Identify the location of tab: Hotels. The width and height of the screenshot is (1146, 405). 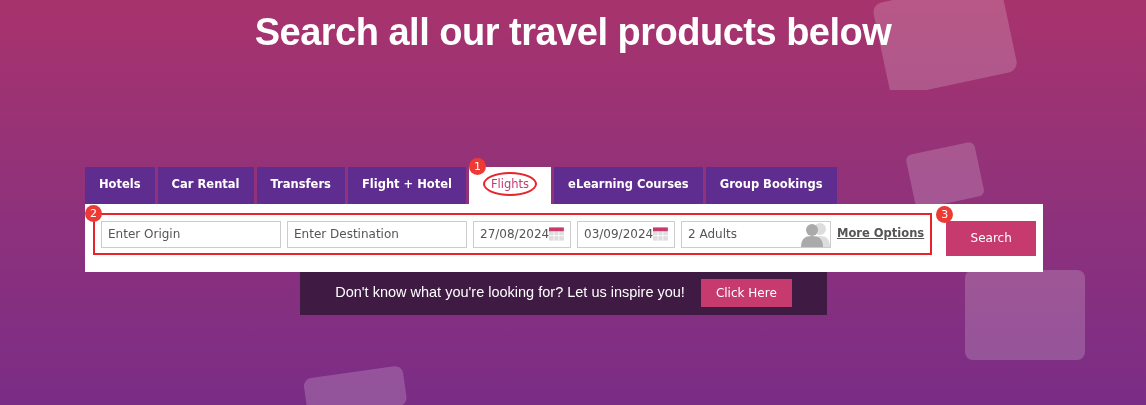
(120, 185).